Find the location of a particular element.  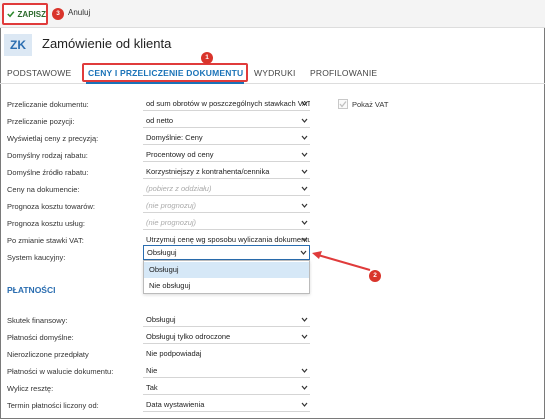

dropdown-menu: Obsługuj Nie obsługuj is located at coordinates (226, 277).